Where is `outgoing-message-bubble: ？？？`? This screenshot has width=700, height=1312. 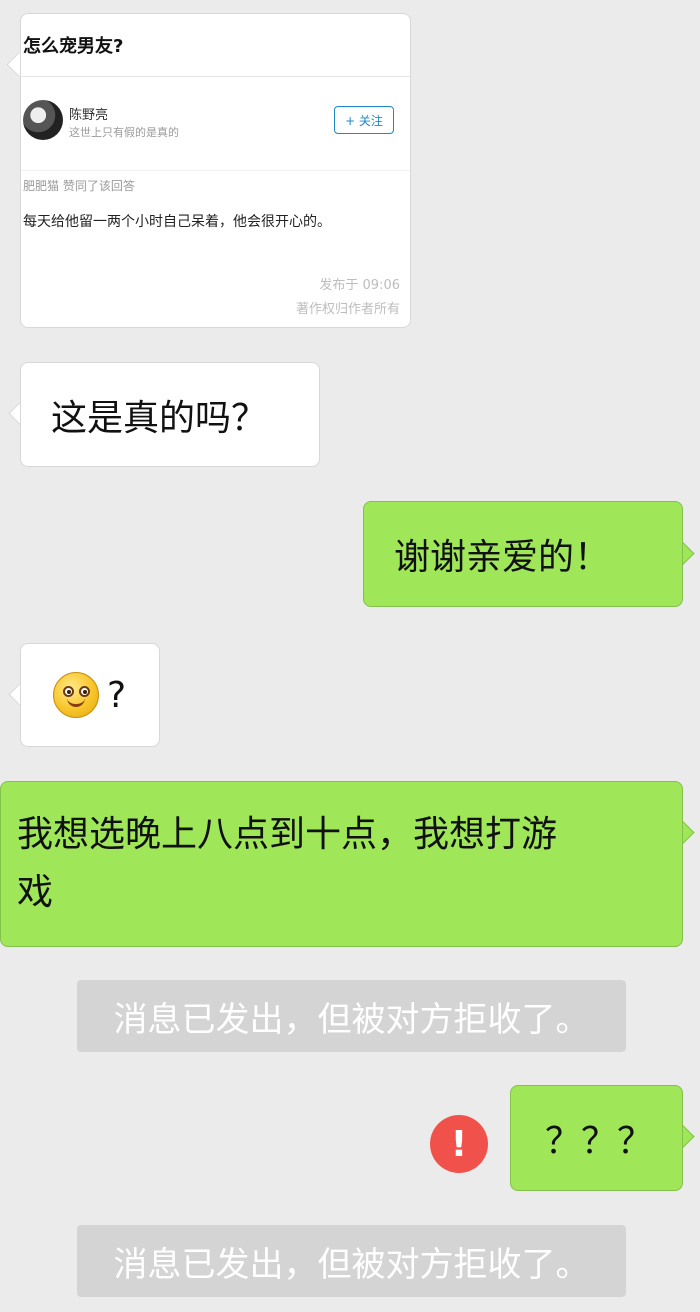 outgoing-message-bubble: ？？？ is located at coordinates (596, 1138).